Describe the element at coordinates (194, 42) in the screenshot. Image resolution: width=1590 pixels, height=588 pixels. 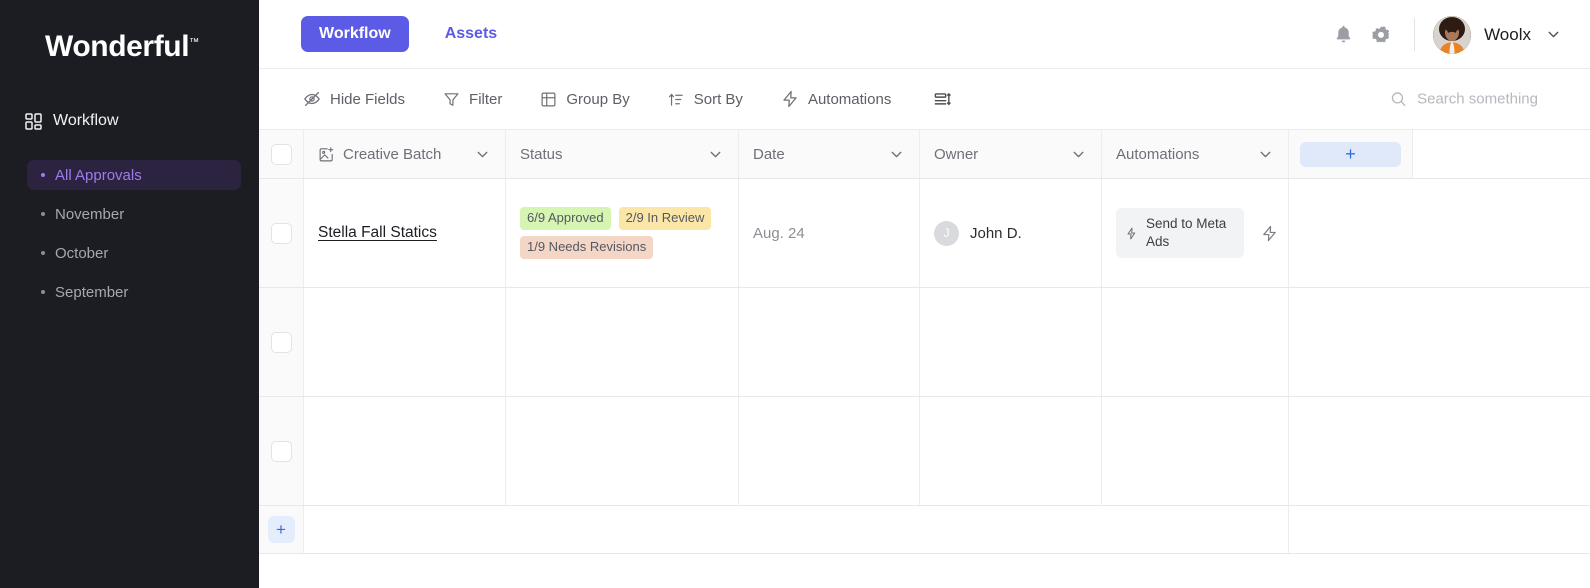
I see `brand-trademark: ™` at that location.